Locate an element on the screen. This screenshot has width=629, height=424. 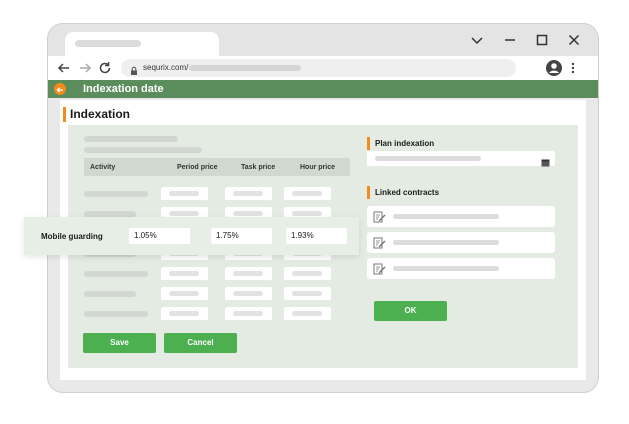
lock-icon is located at coordinates (134, 69).